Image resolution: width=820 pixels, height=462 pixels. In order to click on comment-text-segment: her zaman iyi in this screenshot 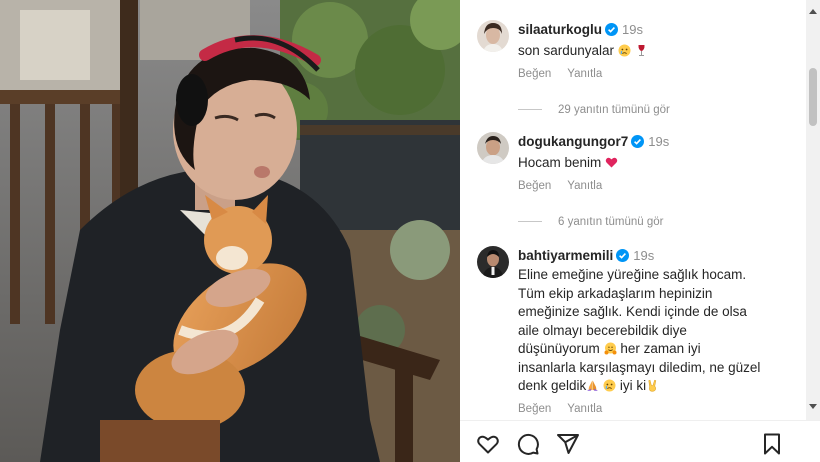, I will do `click(658, 348)`.